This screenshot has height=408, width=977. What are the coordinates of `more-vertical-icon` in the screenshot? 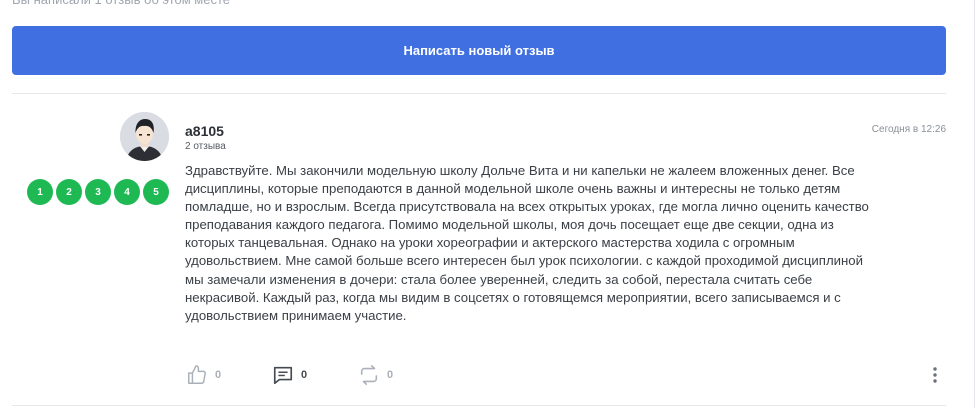 It's located at (935, 375).